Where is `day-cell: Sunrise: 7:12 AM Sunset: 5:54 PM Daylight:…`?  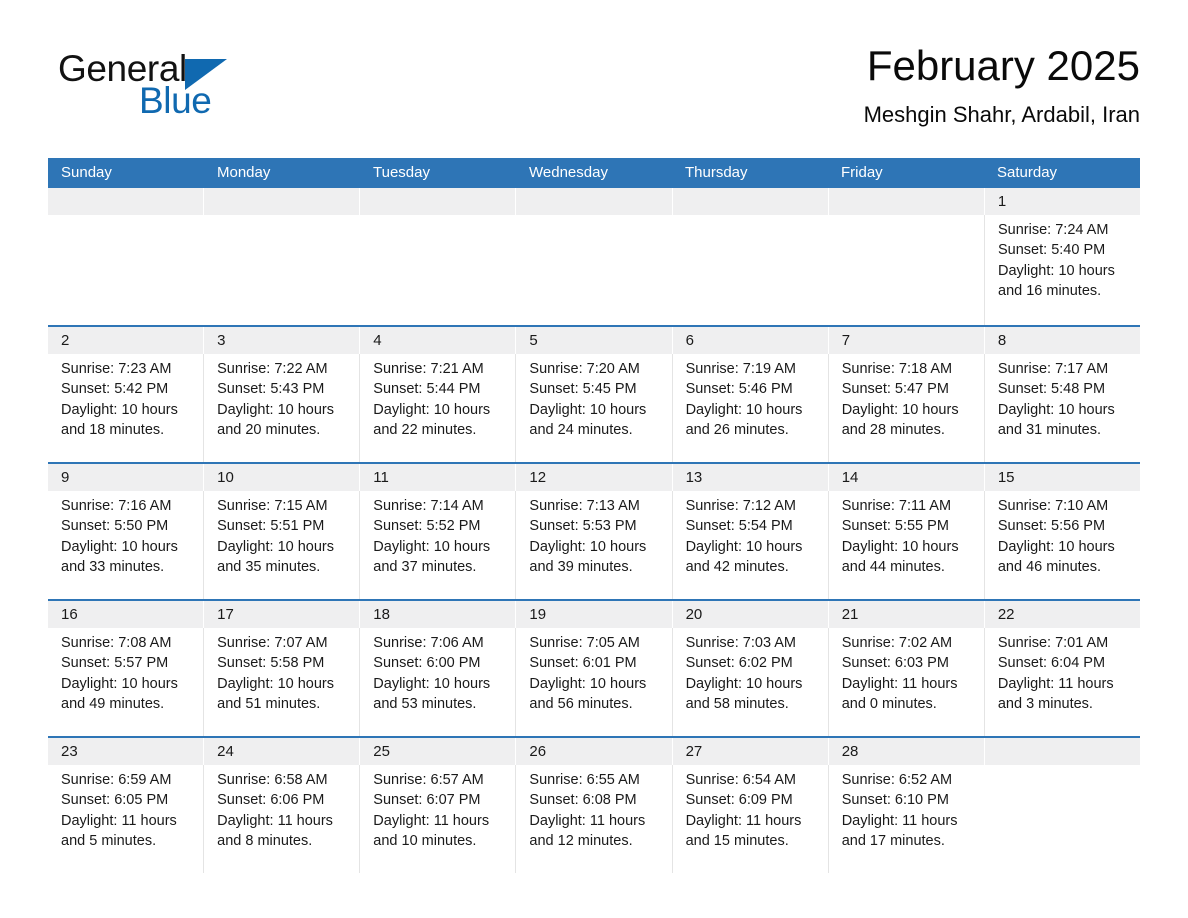
day-cell: Sunrise: 7:12 AM Sunset: 5:54 PM Daylight:… is located at coordinates (749, 545).